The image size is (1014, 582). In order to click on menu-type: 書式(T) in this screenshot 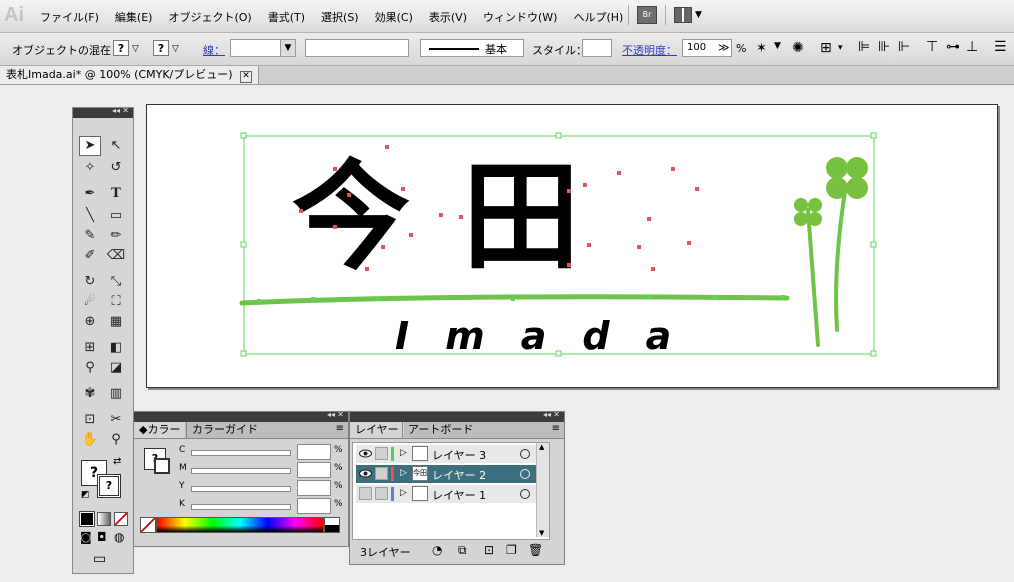, I will do `click(286, 17)`.